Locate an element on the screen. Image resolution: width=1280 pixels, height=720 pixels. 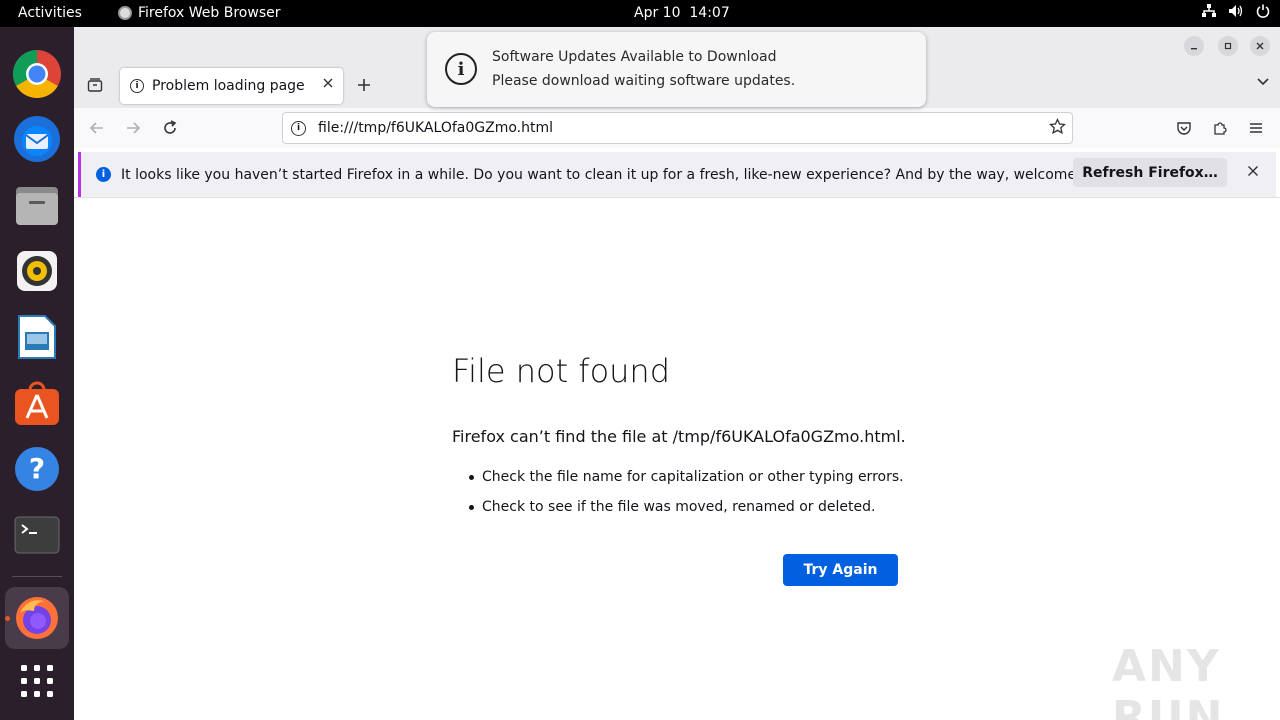
app-center-icon is located at coordinates (37, 403).